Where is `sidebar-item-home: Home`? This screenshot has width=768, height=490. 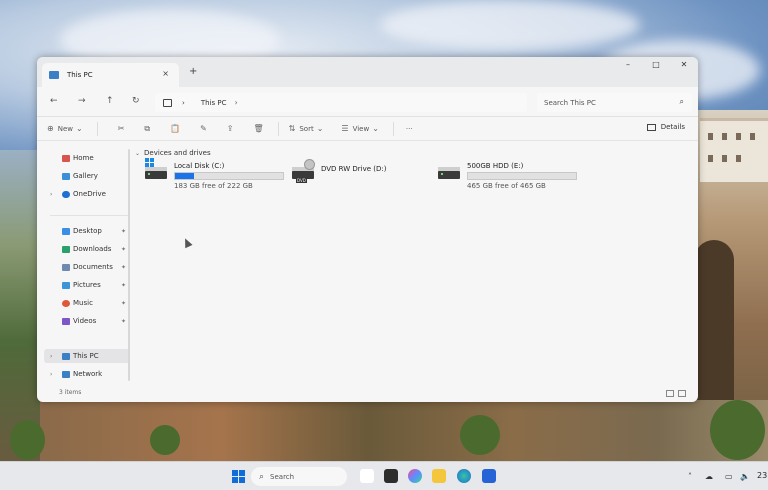 sidebar-item-home: Home is located at coordinates (87, 158).